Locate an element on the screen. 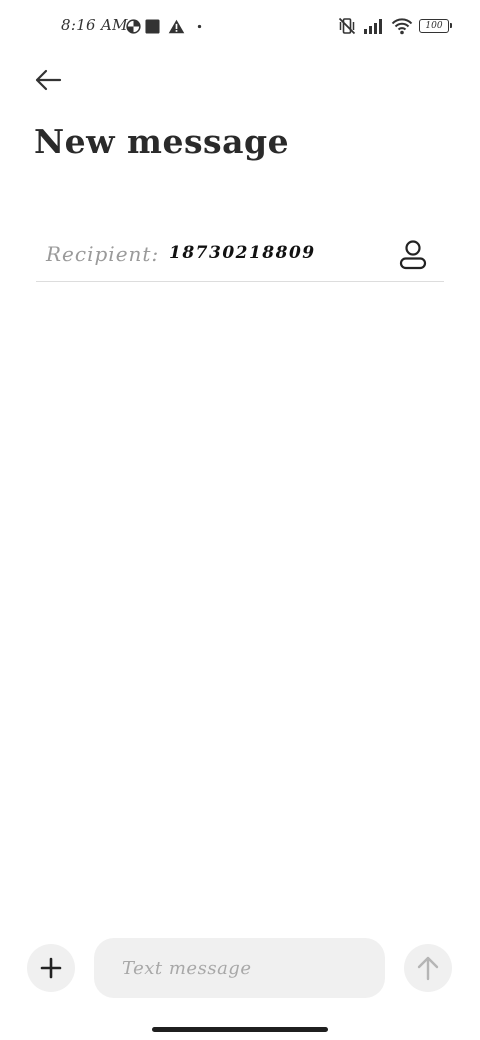  recipient-label: Recipient: is located at coordinates (103, 254).